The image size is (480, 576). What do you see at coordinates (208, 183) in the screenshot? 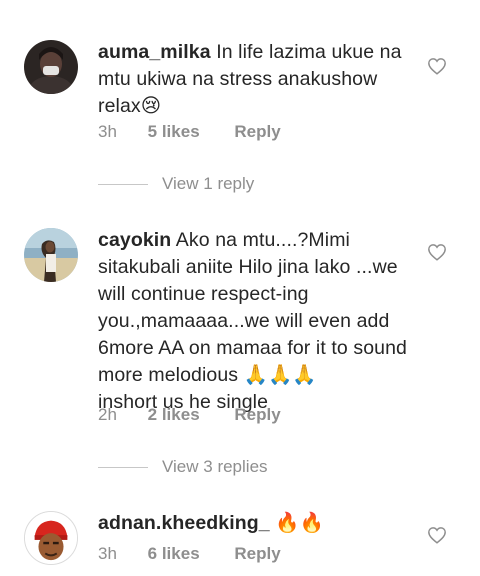
I see `view-replies-label: View 1 reply` at bounding box center [208, 183].